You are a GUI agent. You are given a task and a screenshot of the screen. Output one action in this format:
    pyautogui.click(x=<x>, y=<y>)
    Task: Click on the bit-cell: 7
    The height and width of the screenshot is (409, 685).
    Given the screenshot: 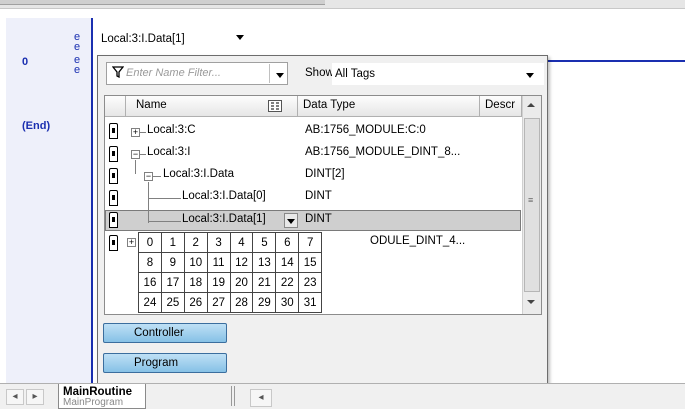 What is the action you would take?
    pyautogui.click(x=310, y=242)
    